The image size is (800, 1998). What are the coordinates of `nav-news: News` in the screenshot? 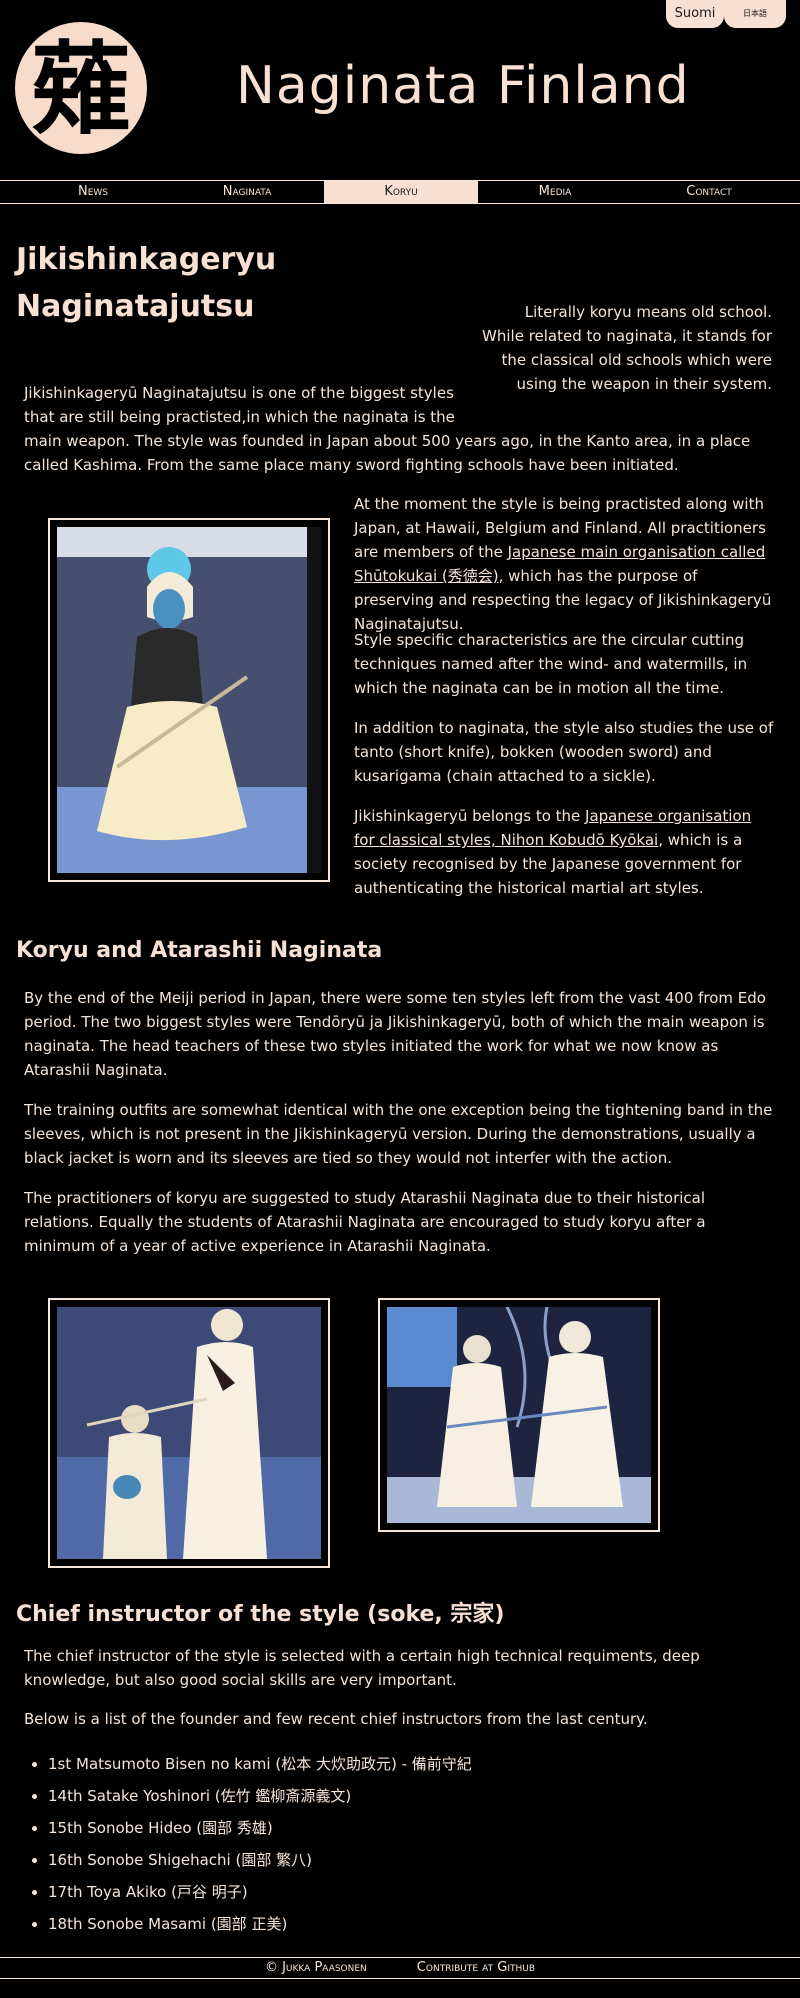 It's located at (93, 192).